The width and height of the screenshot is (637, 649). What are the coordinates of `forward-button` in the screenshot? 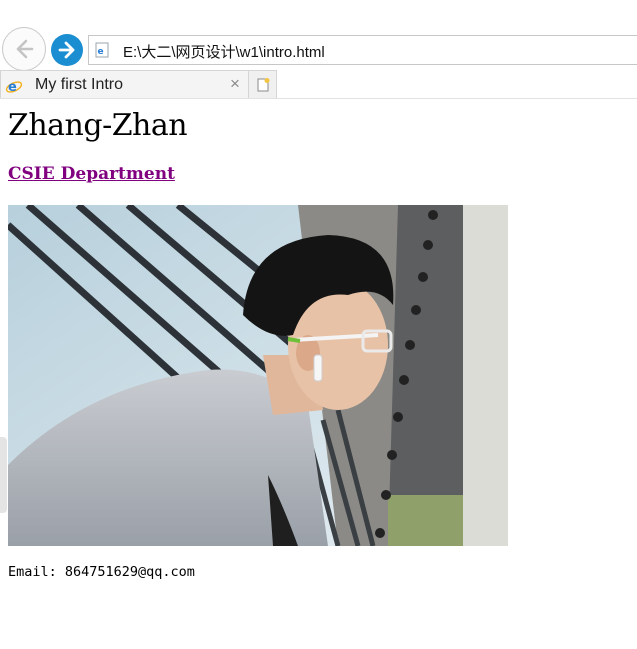 It's located at (67, 50).